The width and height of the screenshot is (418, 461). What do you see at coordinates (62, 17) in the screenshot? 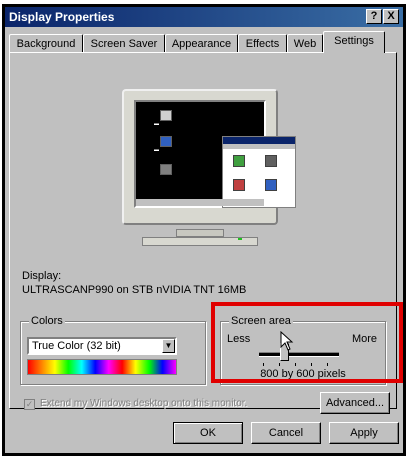
I see `window-title: Display Properties` at bounding box center [62, 17].